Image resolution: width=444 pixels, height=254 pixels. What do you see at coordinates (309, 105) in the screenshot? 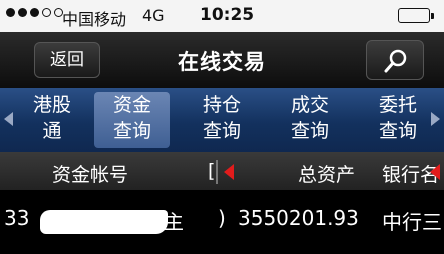
I see `tab-label-line1: 成交` at bounding box center [309, 105].